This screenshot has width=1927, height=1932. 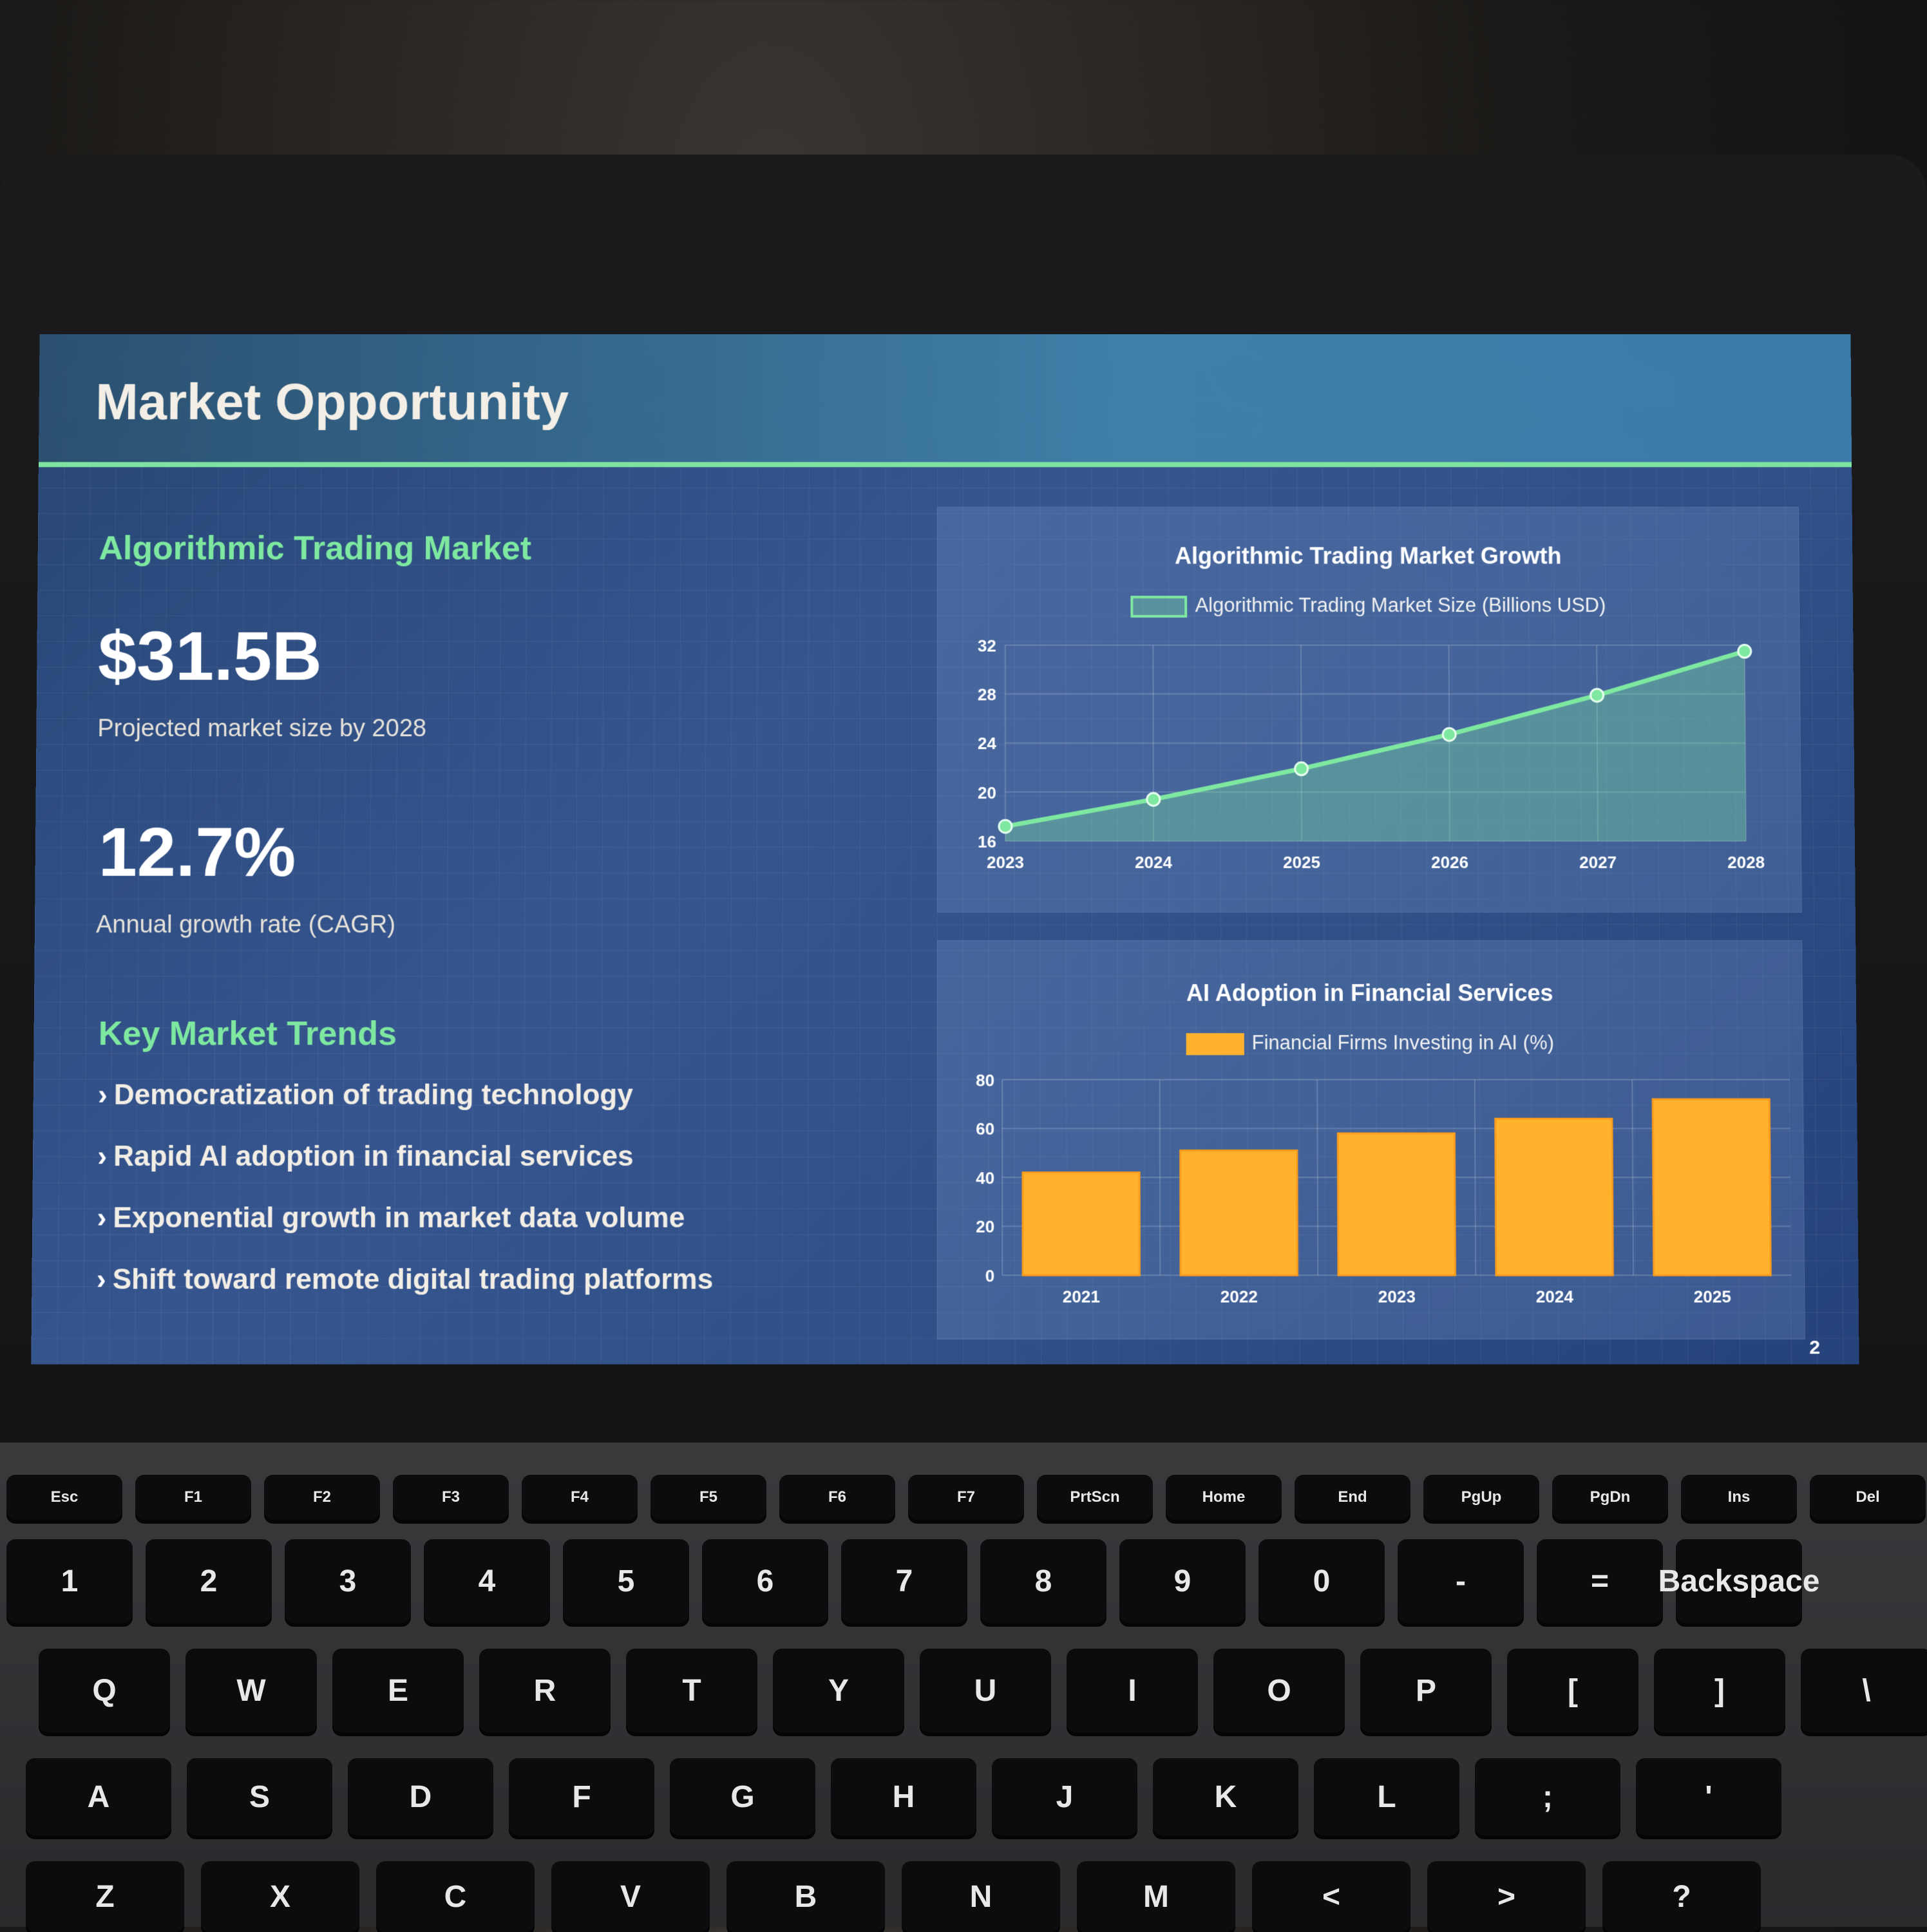 What do you see at coordinates (1375, 746) in the screenshot?
I see `area-fill` at bounding box center [1375, 746].